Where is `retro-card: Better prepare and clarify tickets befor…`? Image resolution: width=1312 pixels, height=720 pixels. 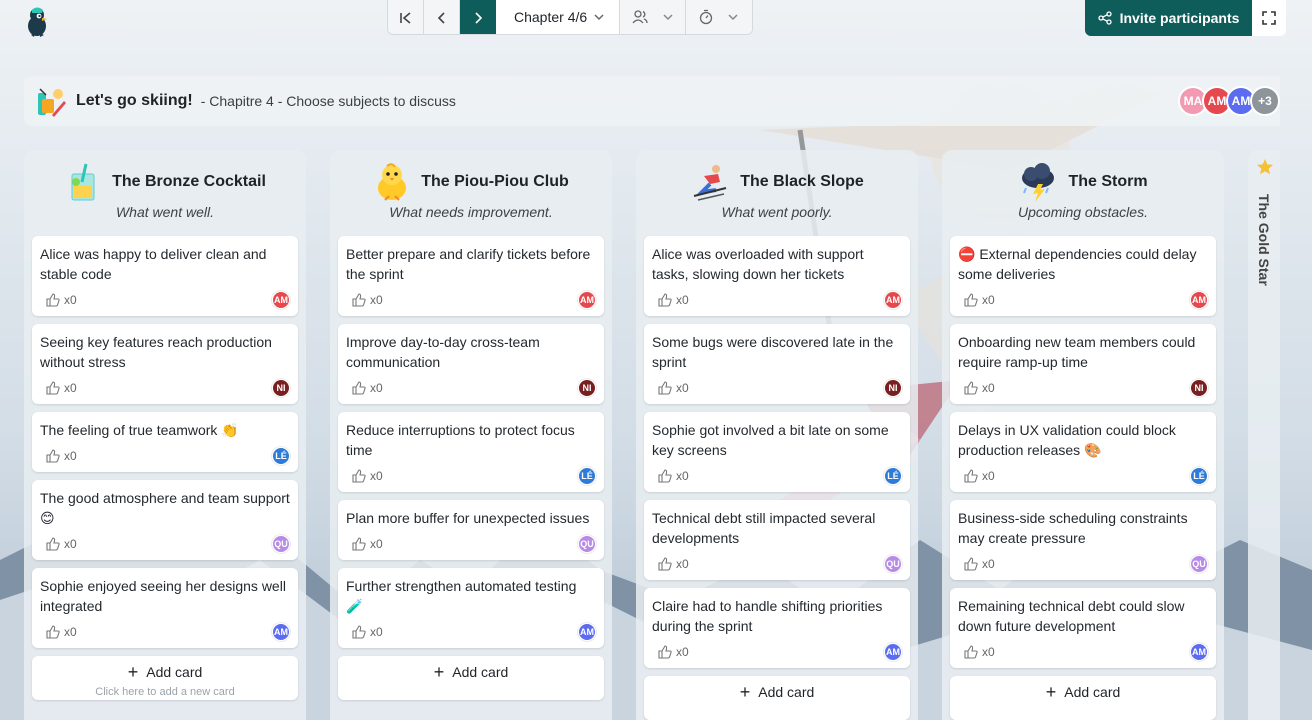 retro-card: Better prepare and clarify tickets befor… is located at coordinates (471, 276).